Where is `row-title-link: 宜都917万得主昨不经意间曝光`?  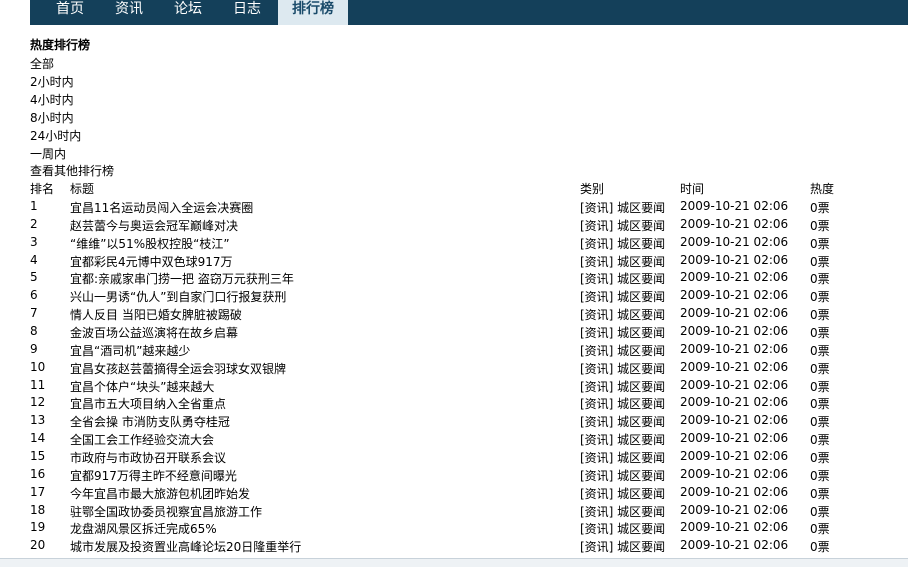 row-title-link: 宜都917万得主昨不经意间曝光 is located at coordinates (153, 475).